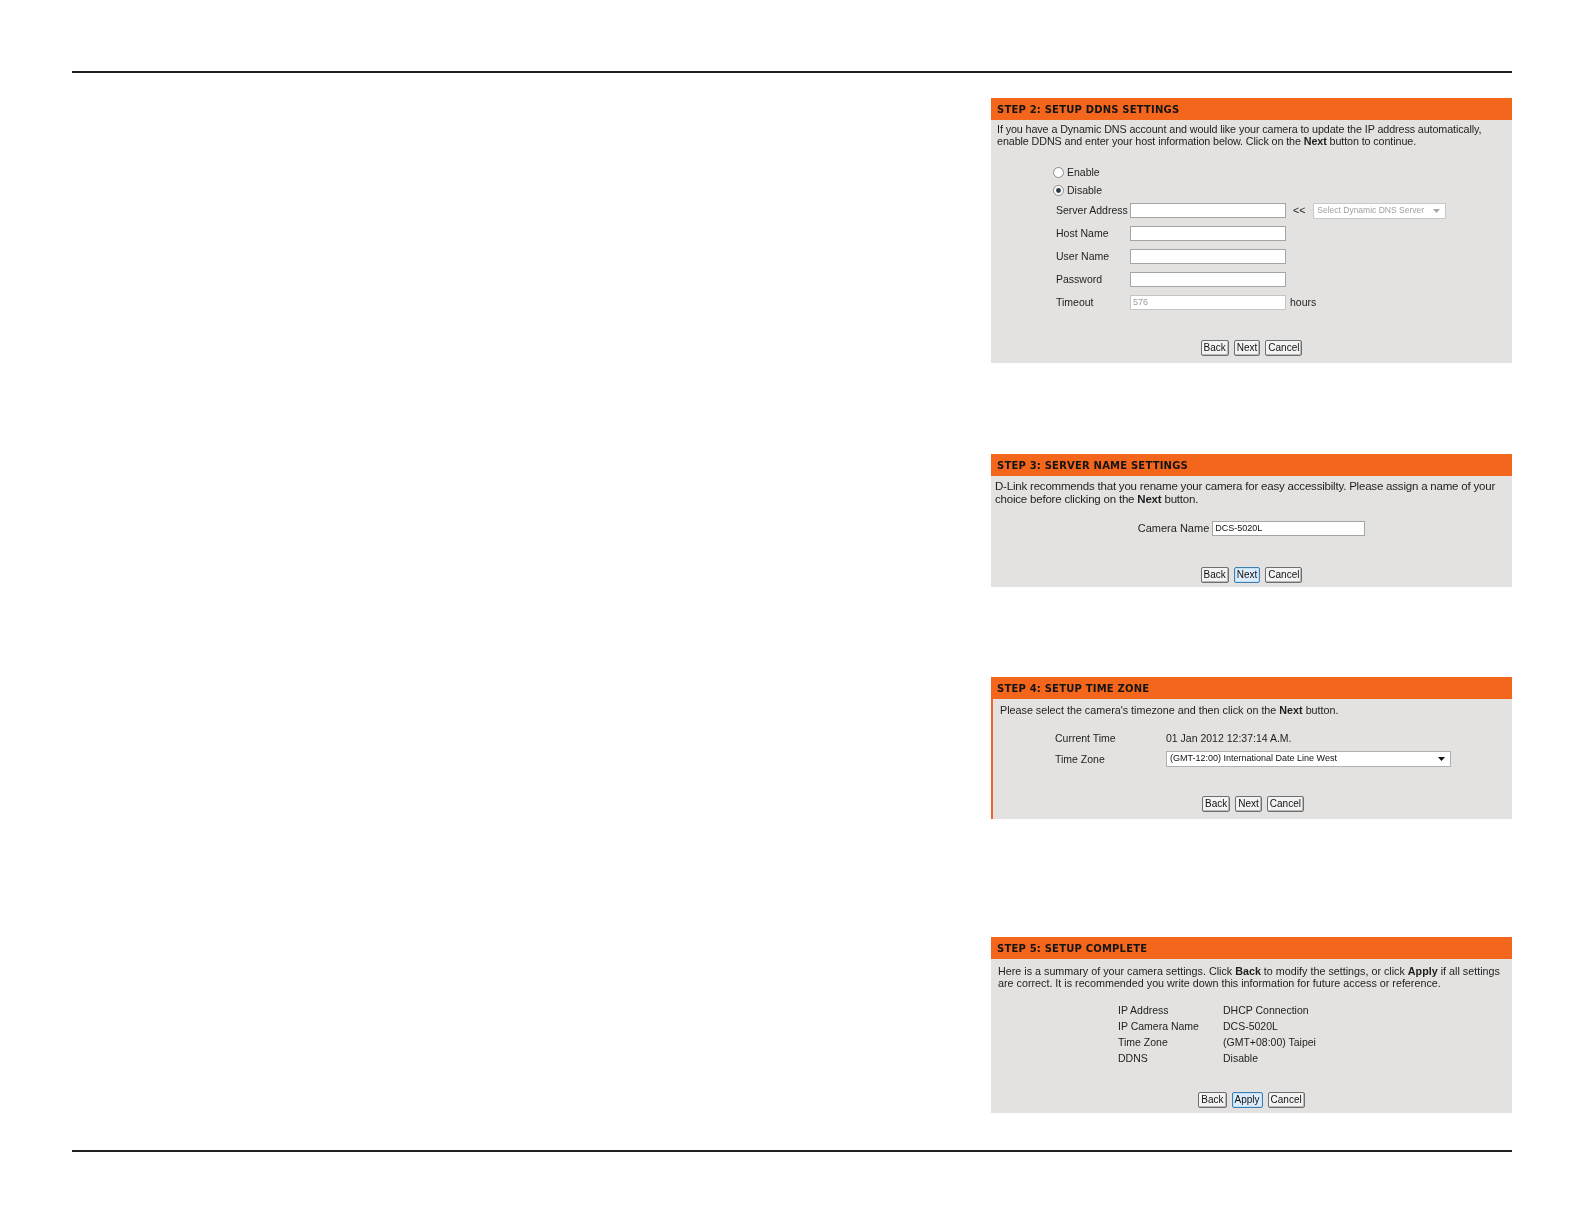 The width and height of the screenshot is (1585, 1225). Describe the element at coordinates (1251, 109) in the screenshot. I see `step-header: STEP 2: SETUP DDNS SETTINGS` at that location.